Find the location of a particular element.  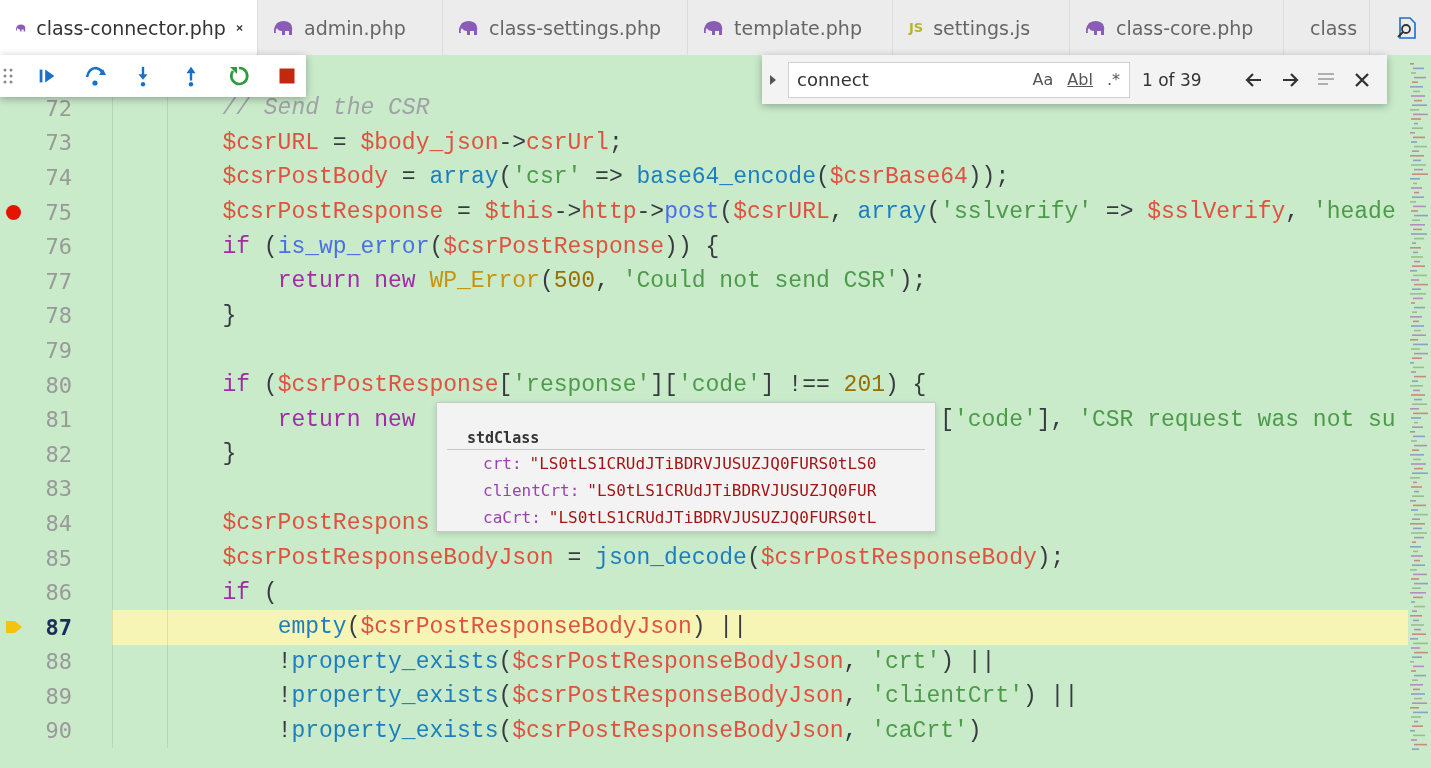

whole-word-toggle: Abl is located at coordinates (1080, 79).